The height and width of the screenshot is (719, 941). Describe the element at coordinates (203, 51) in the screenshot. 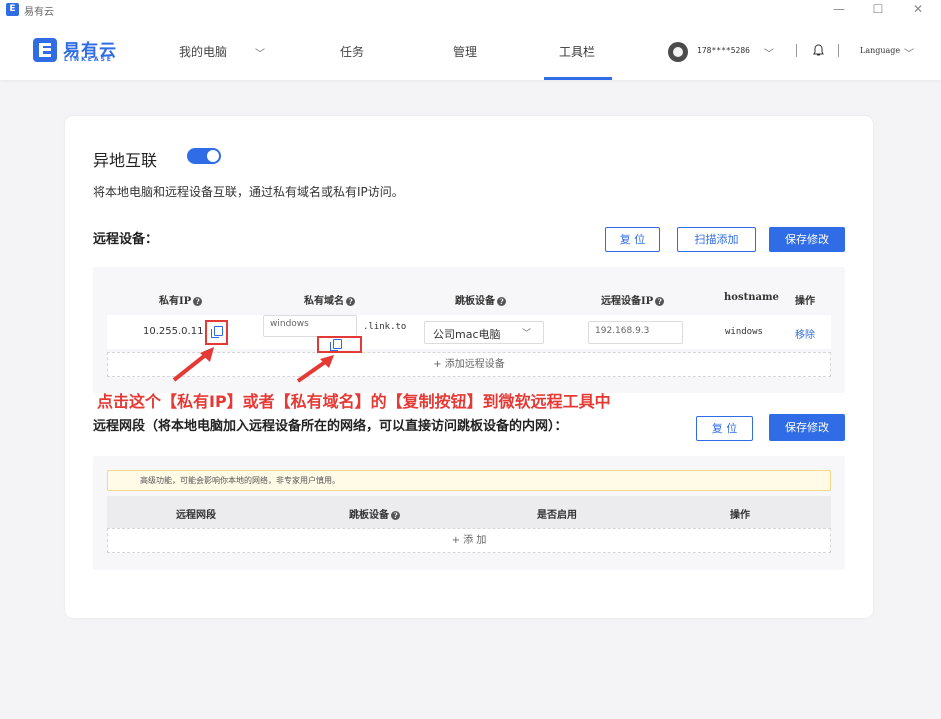

I see `nav-my-computer: 我的电脑` at that location.